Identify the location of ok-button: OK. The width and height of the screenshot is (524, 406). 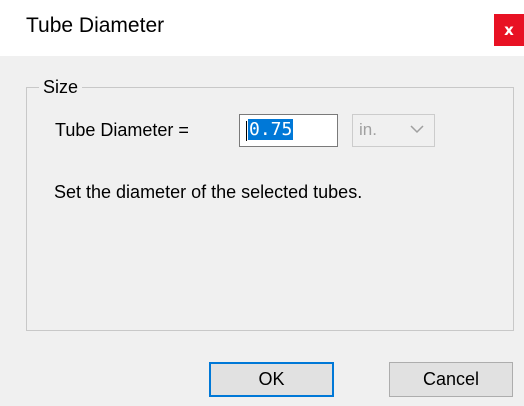
(271, 379).